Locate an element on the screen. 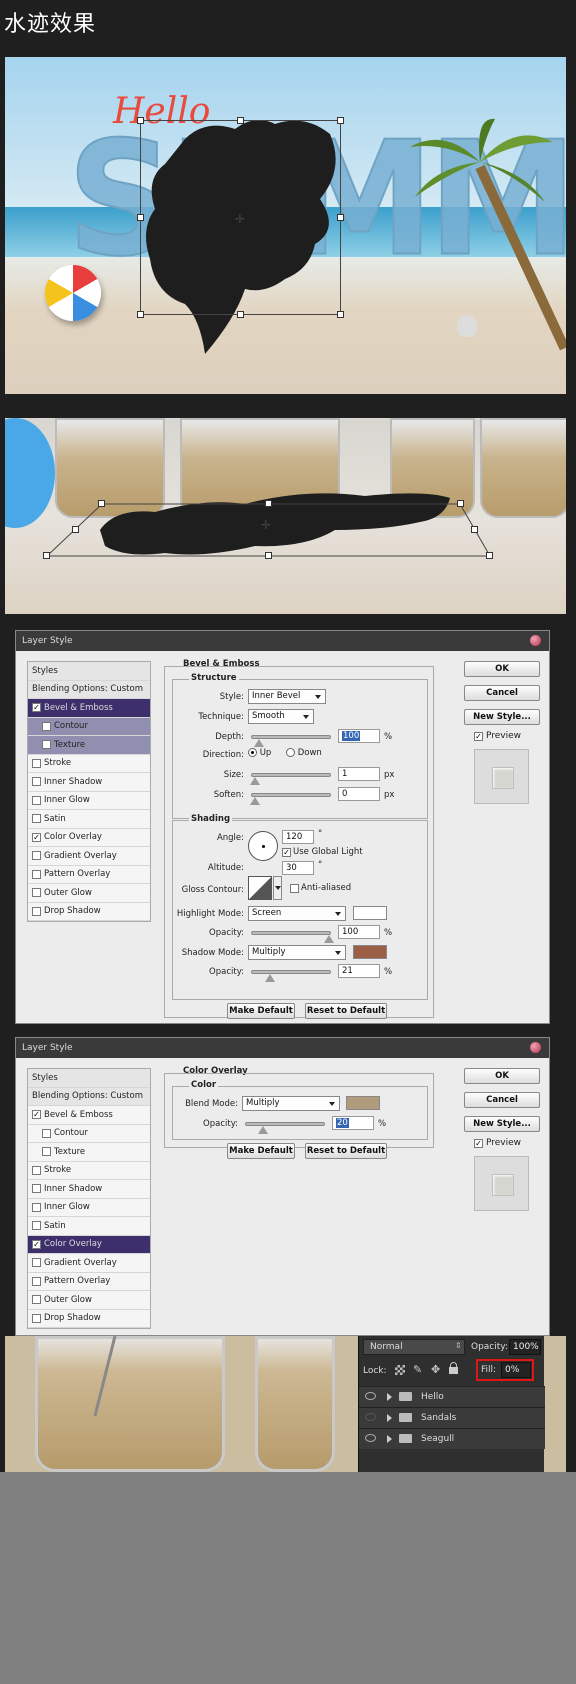 The width and height of the screenshot is (576, 1684). style-list-item: Texture is located at coordinates (89, 1152).